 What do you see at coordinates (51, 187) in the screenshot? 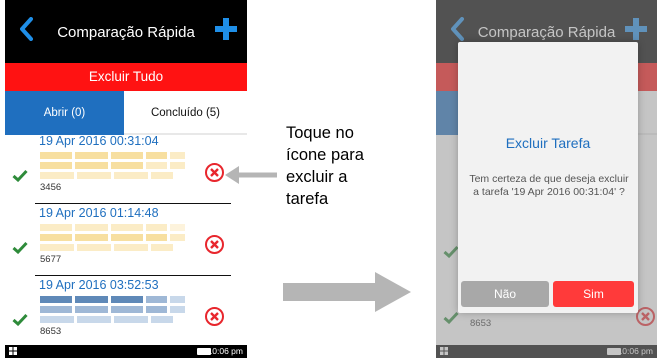
I see `task-value: 3456` at bounding box center [51, 187].